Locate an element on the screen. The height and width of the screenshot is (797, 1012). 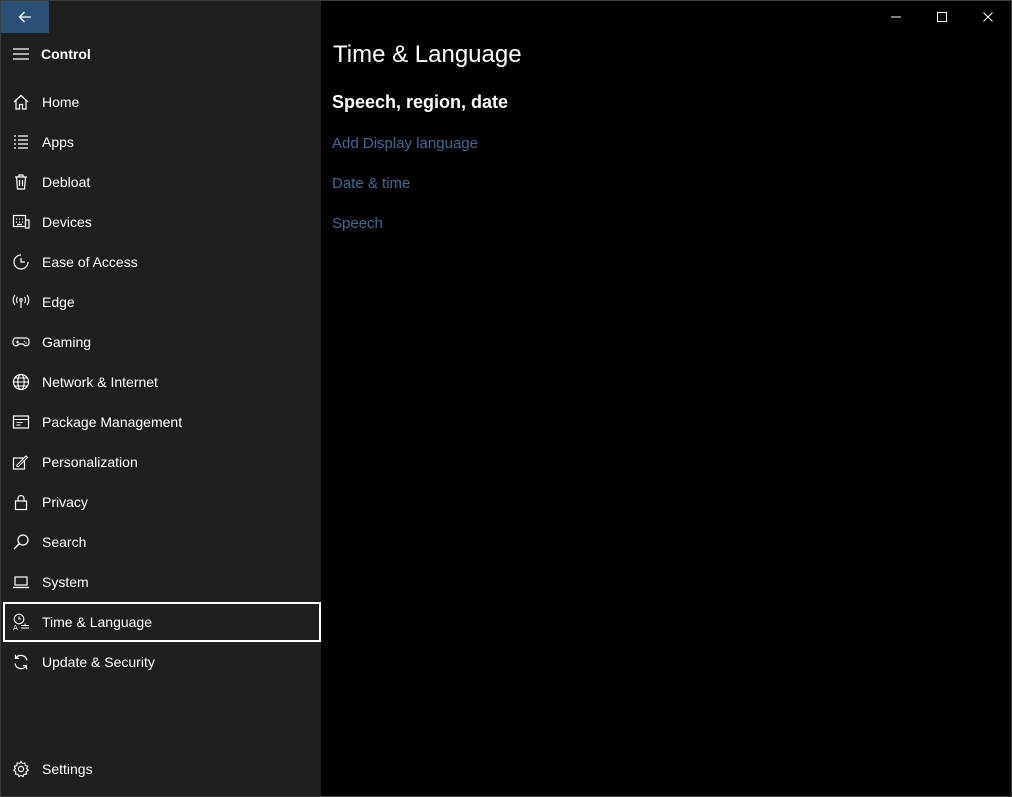
globe-icon is located at coordinates (21, 382).